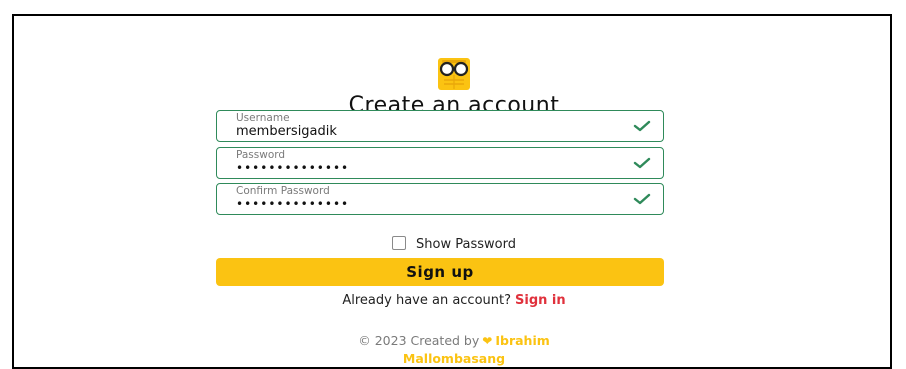 Image resolution: width=906 pixels, height=369 pixels. What do you see at coordinates (293, 204) in the screenshot?
I see `confirm-password-value: ••••••••••••••` at bounding box center [293, 204].